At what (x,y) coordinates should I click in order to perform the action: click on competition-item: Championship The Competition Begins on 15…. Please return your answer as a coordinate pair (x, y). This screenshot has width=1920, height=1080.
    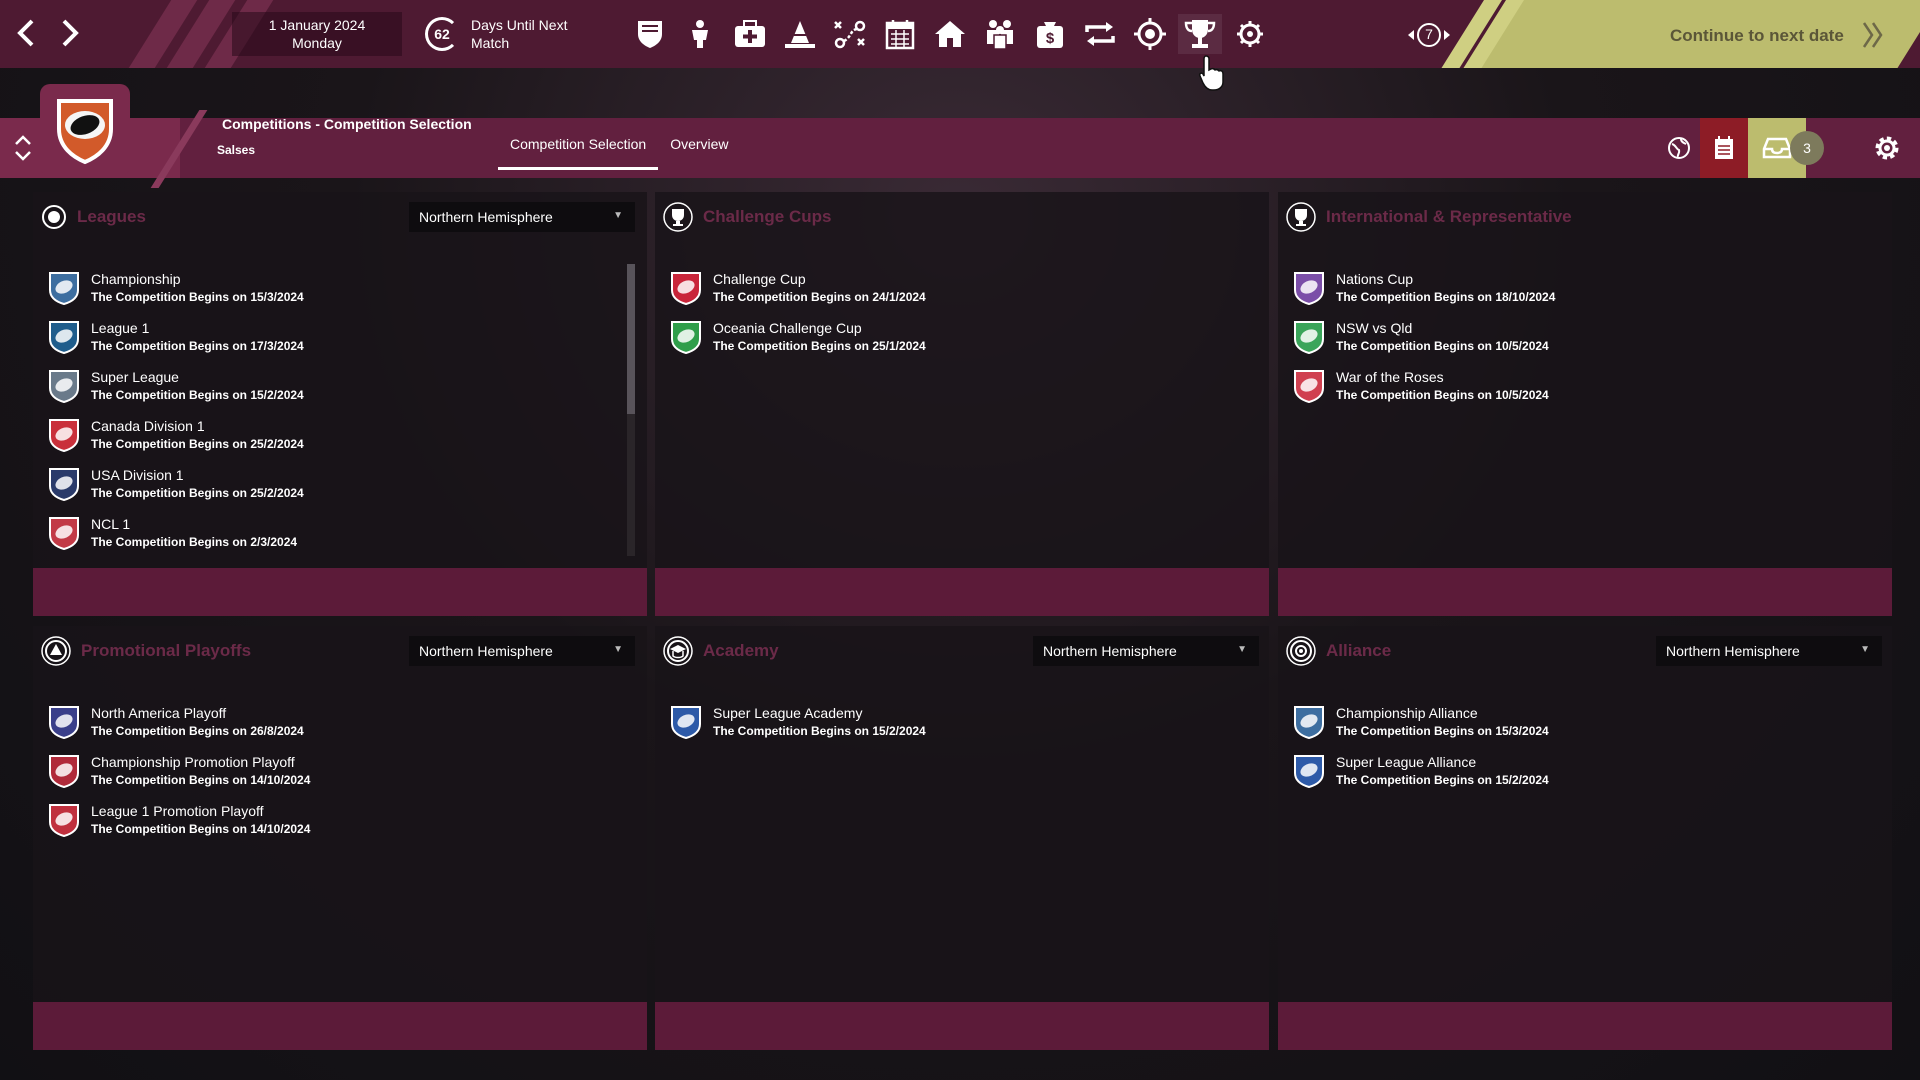
    Looking at the image, I should click on (175, 294).